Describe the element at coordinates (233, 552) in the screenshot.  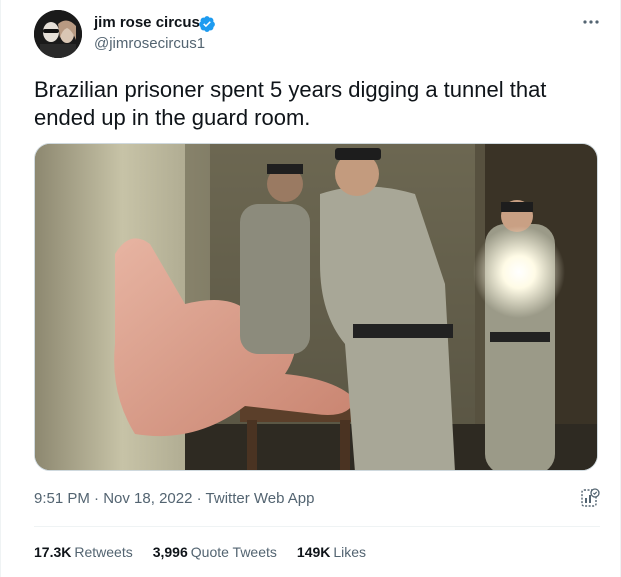
I see `quote-tweets-label: Quote Tweets` at that location.